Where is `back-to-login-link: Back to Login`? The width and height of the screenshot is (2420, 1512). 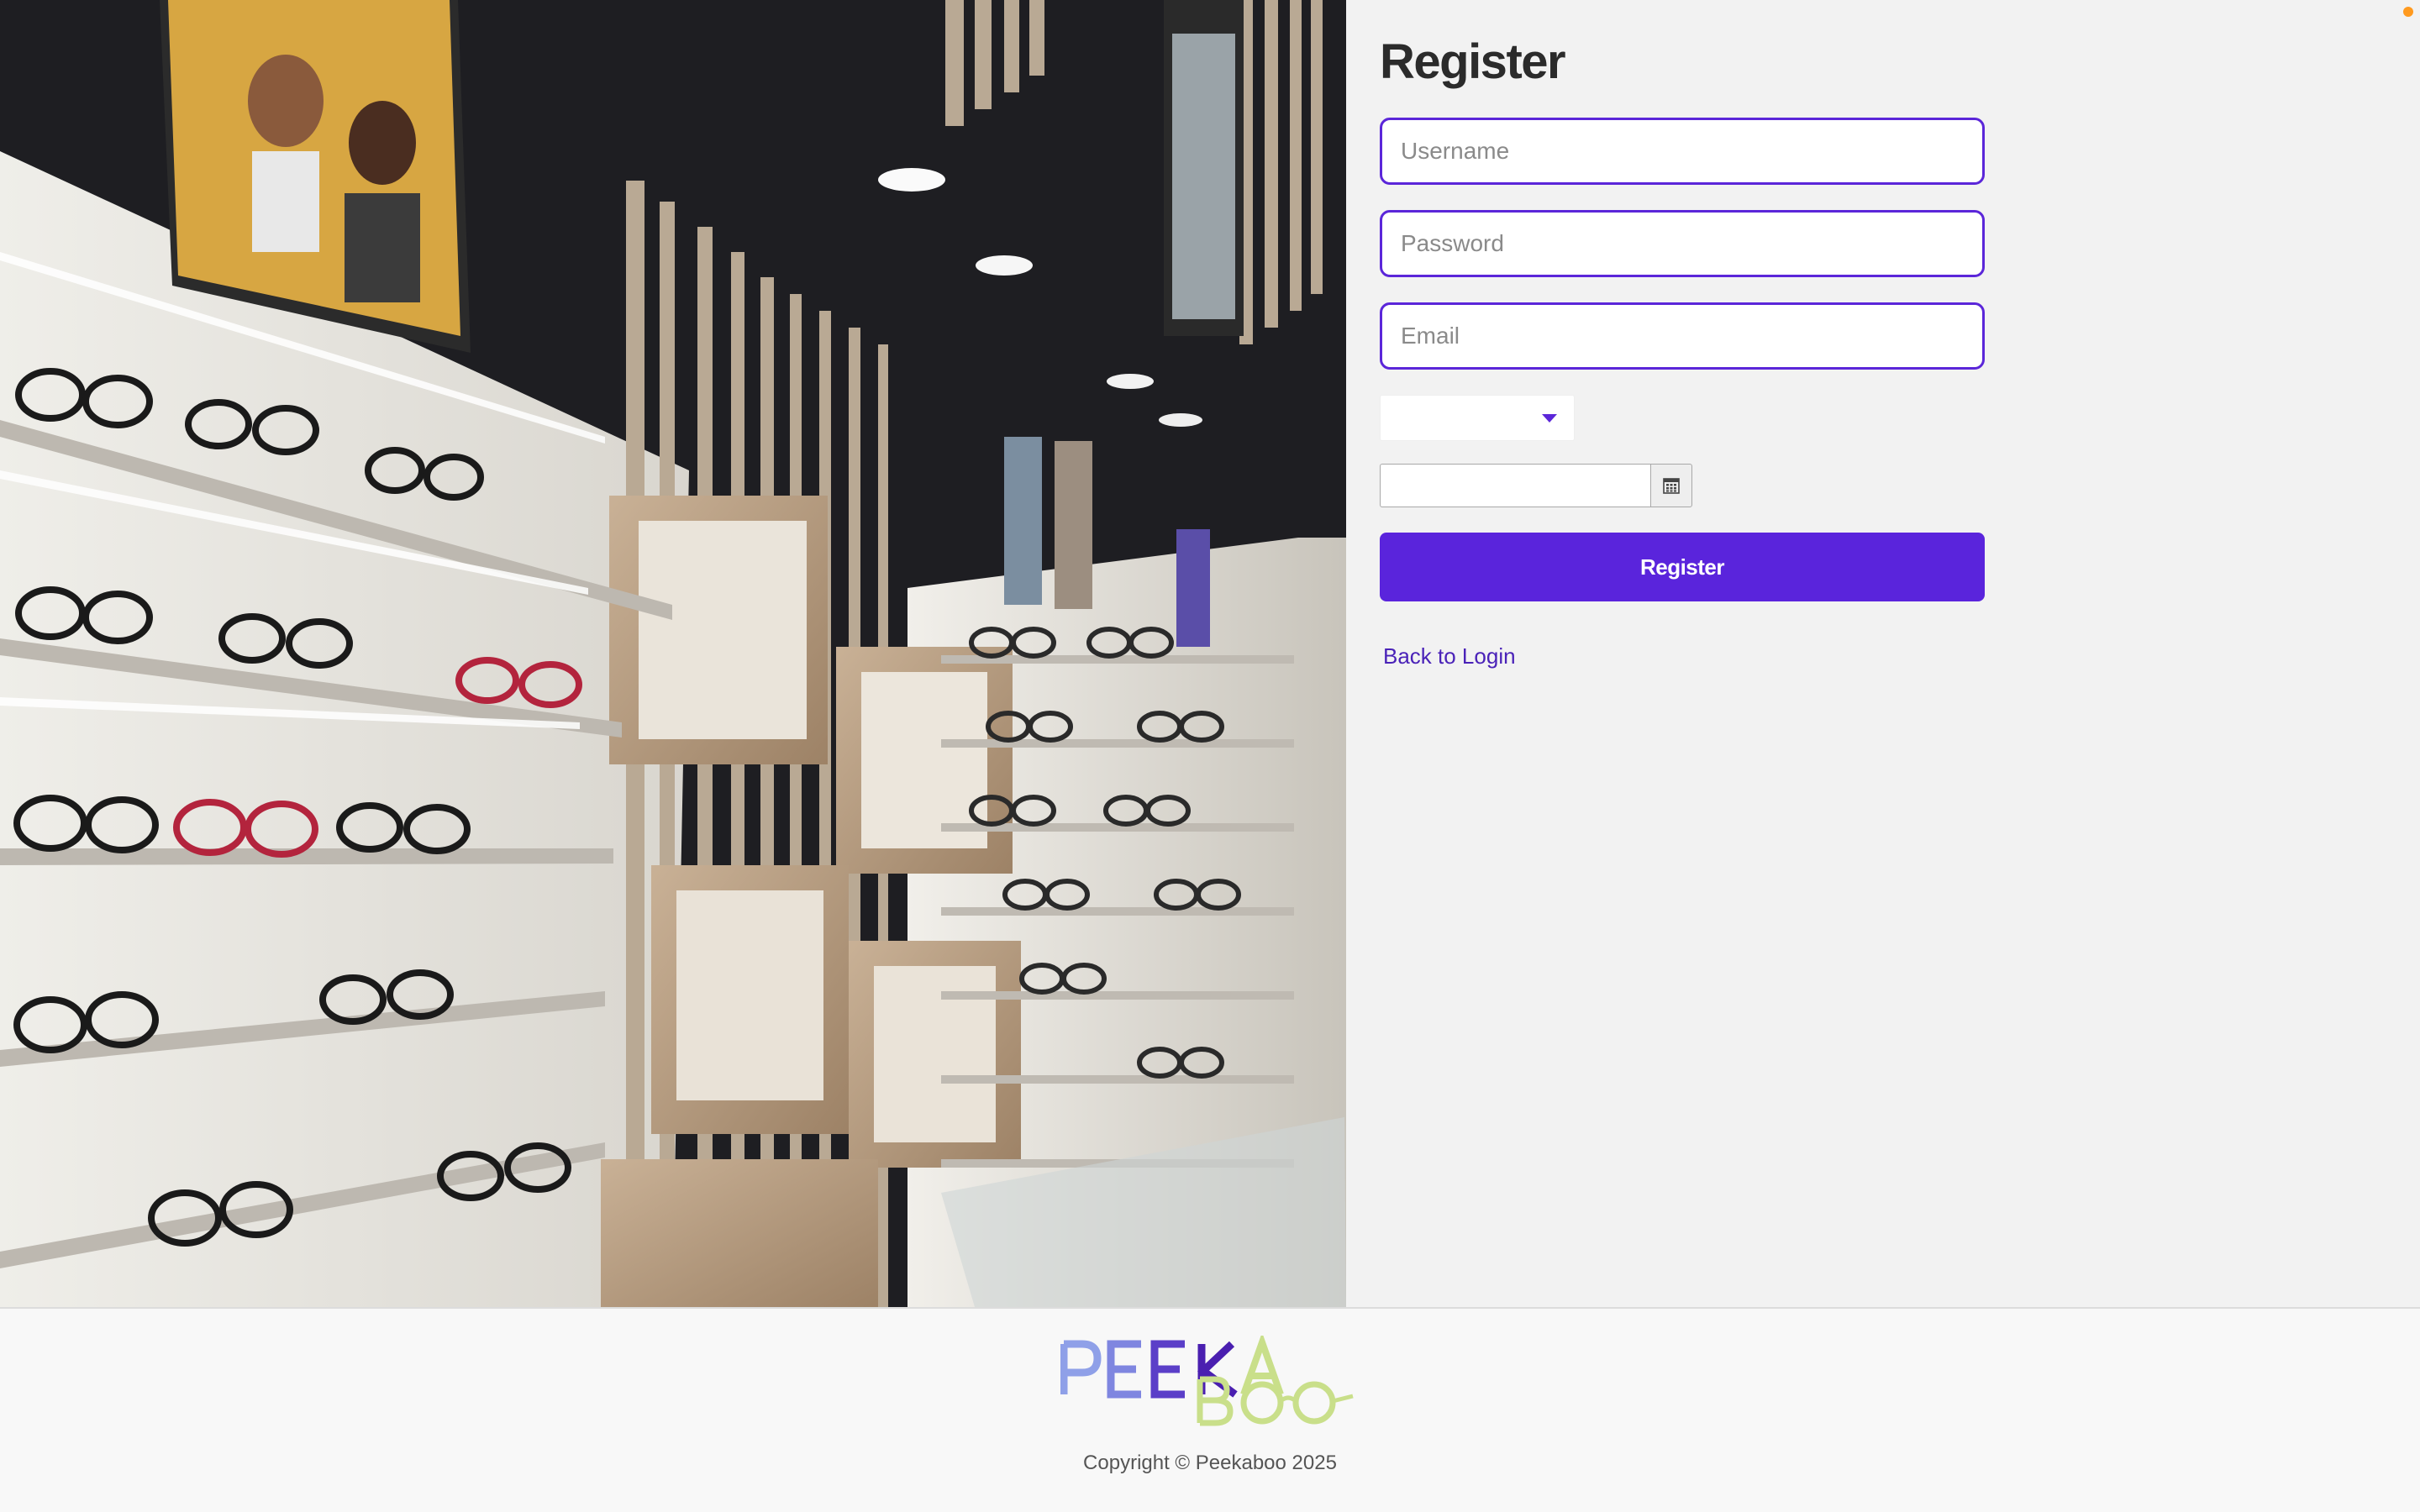 back-to-login-link: Back to Login is located at coordinates (1449, 656).